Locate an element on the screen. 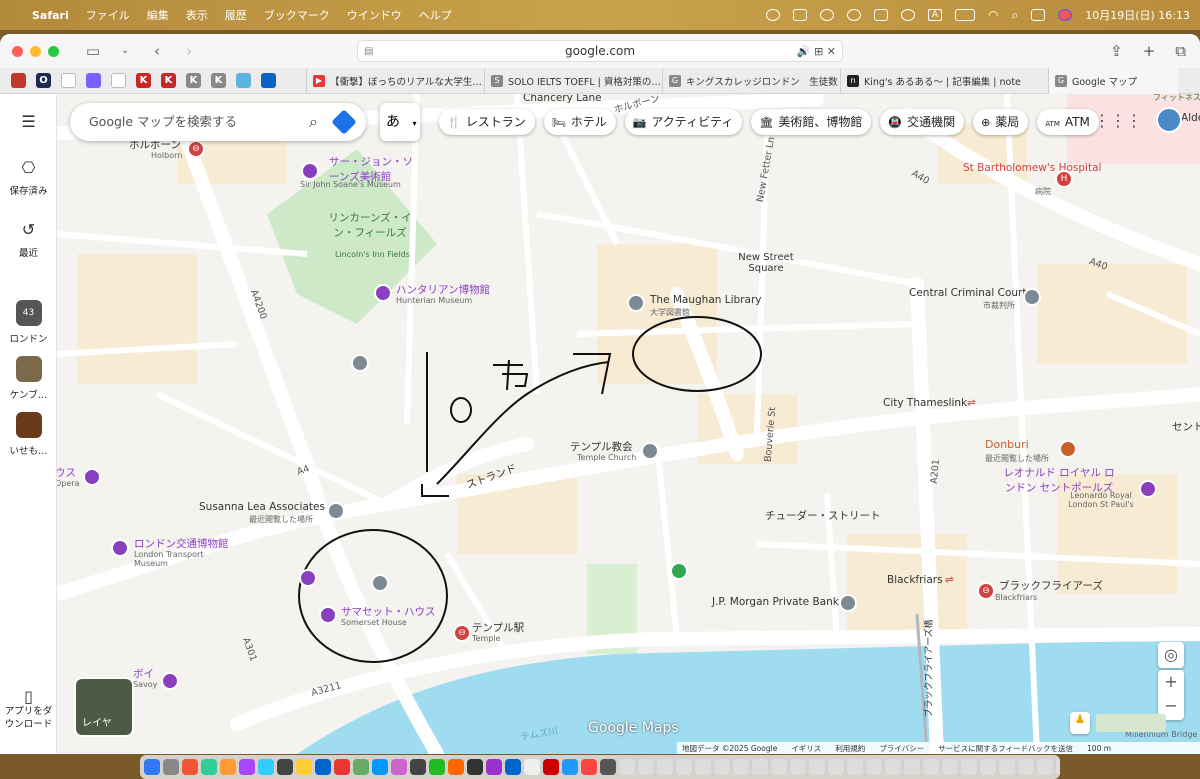 The height and width of the screenshot is (779, 1200). label-tudor-street: チューダー・ストリート is located at coordinates (823, 515).